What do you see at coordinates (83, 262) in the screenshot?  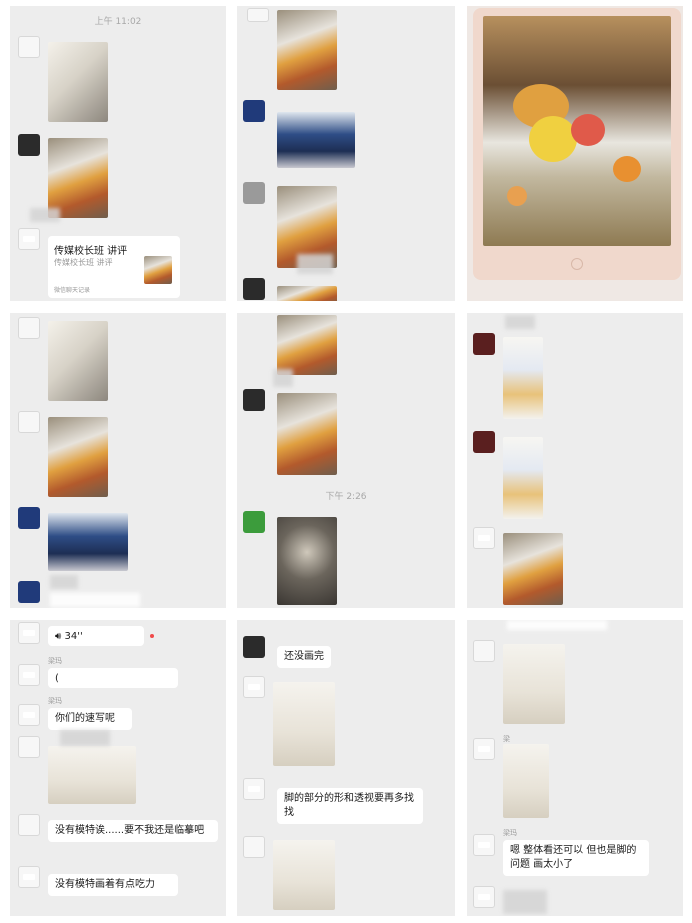 I see `card-subtitle: 传媒校长班 讲评` at bounding box center [83, 262].